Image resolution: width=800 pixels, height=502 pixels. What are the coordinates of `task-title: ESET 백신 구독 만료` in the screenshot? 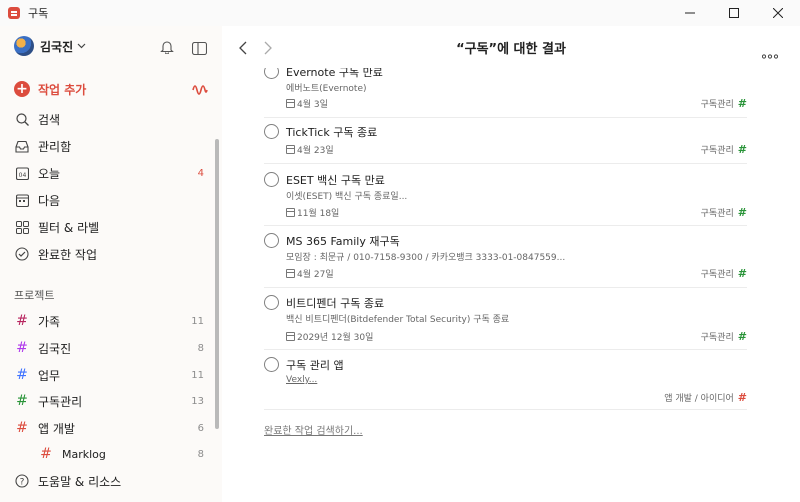 It's located at (335, 180).